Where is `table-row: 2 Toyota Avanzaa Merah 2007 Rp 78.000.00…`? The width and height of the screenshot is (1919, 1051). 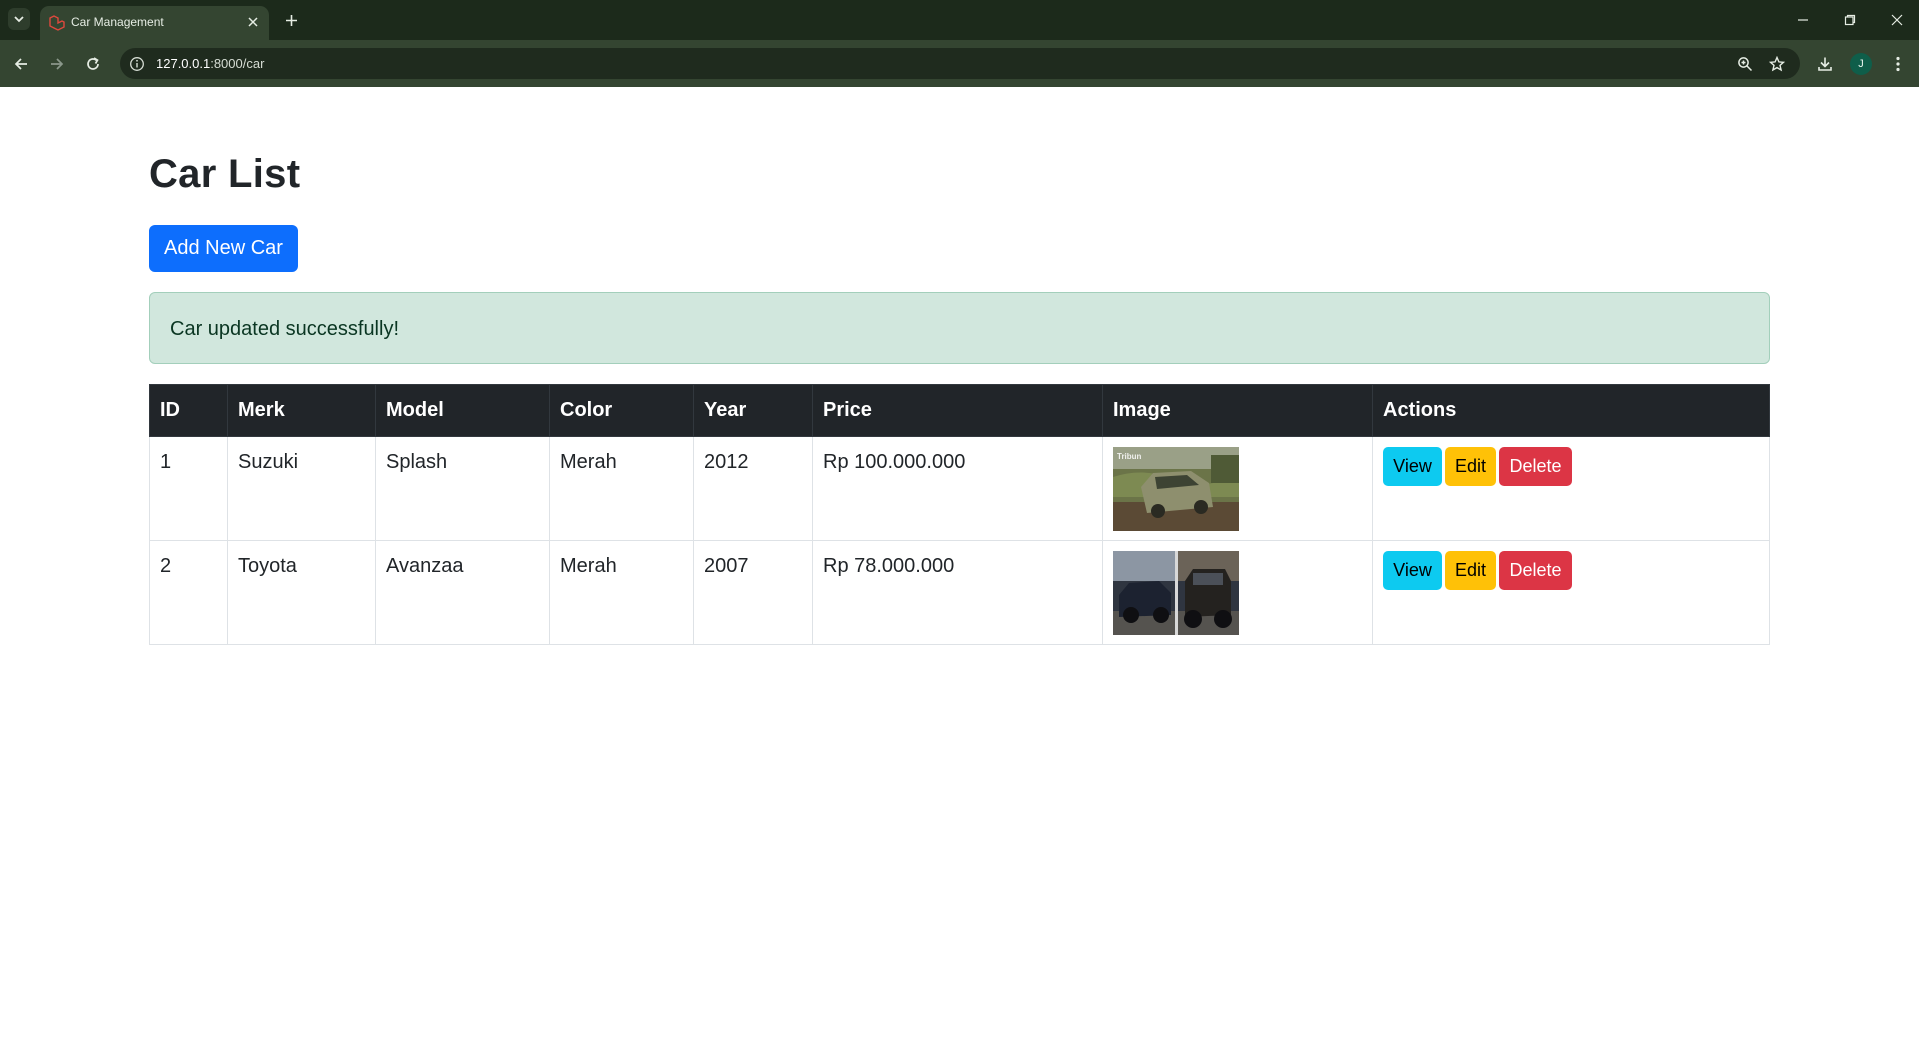 table-row: 2 Toyota Avanzaa Merah 2007 Rp 78.000.00… is located at coordinates (959, 592).